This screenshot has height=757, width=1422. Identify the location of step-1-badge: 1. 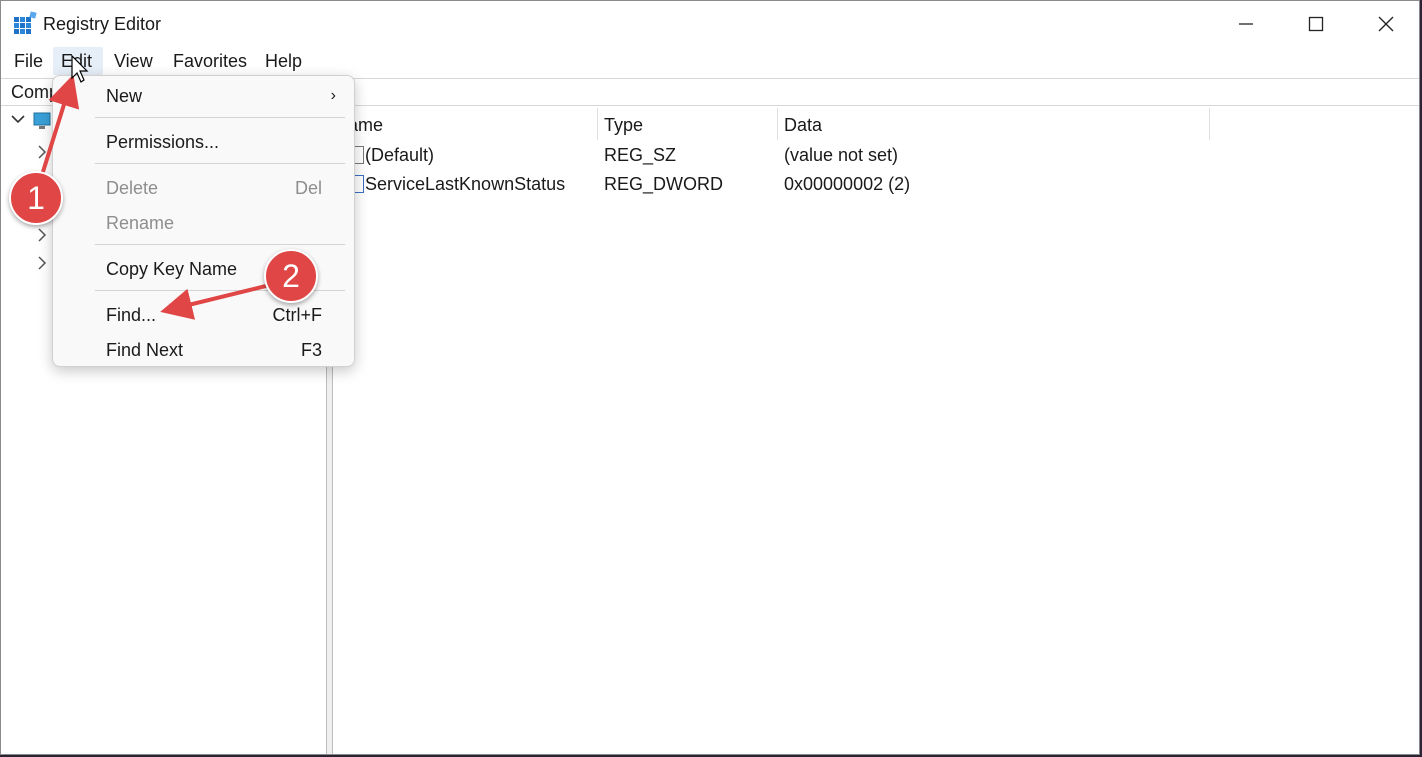
(36, 198).